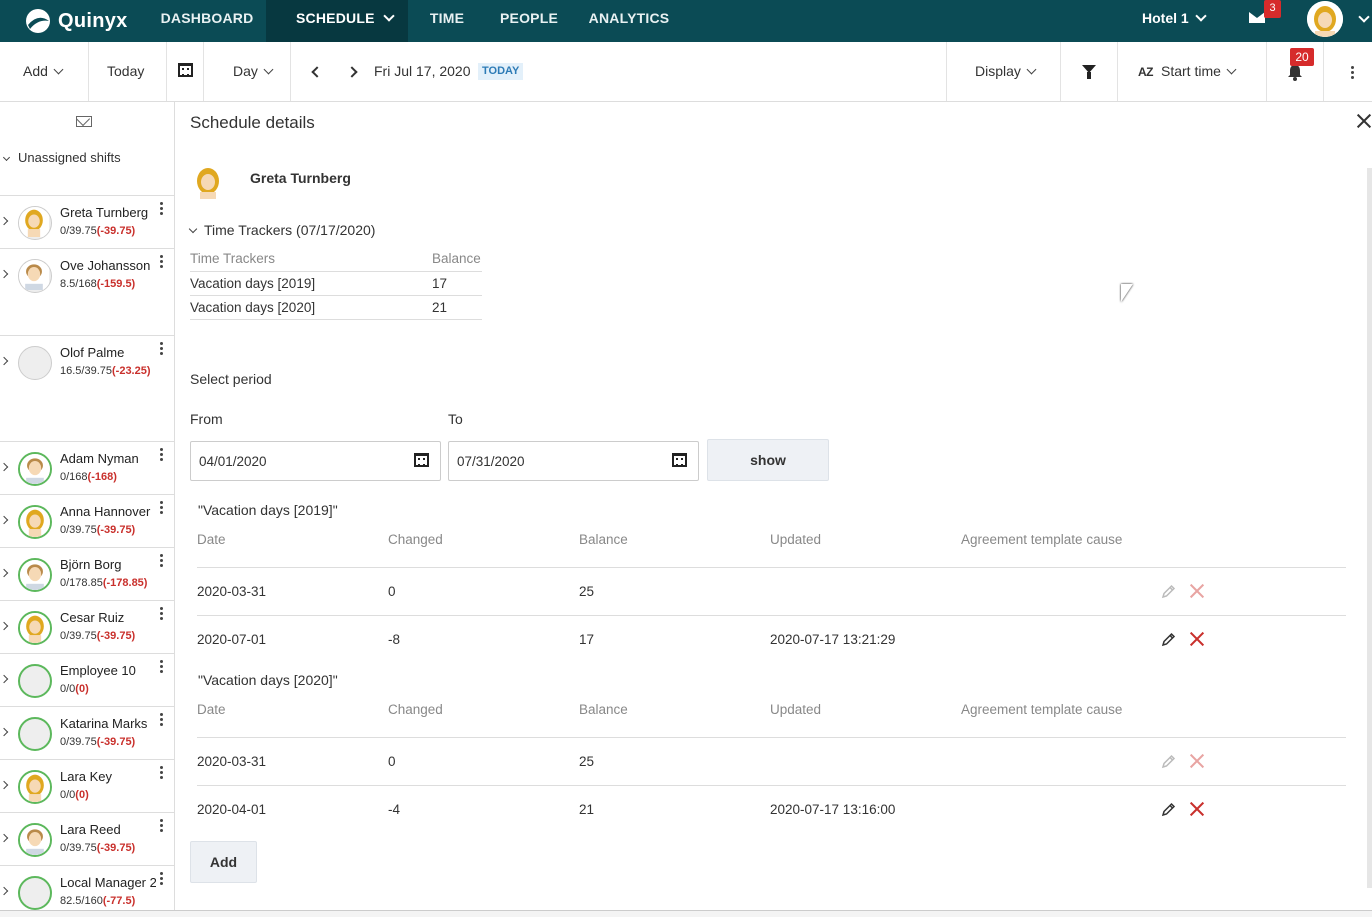  Describe the element at coordinates (116, 636) in the screenshot. I see `hours-delta: (-39.75)` at that location.